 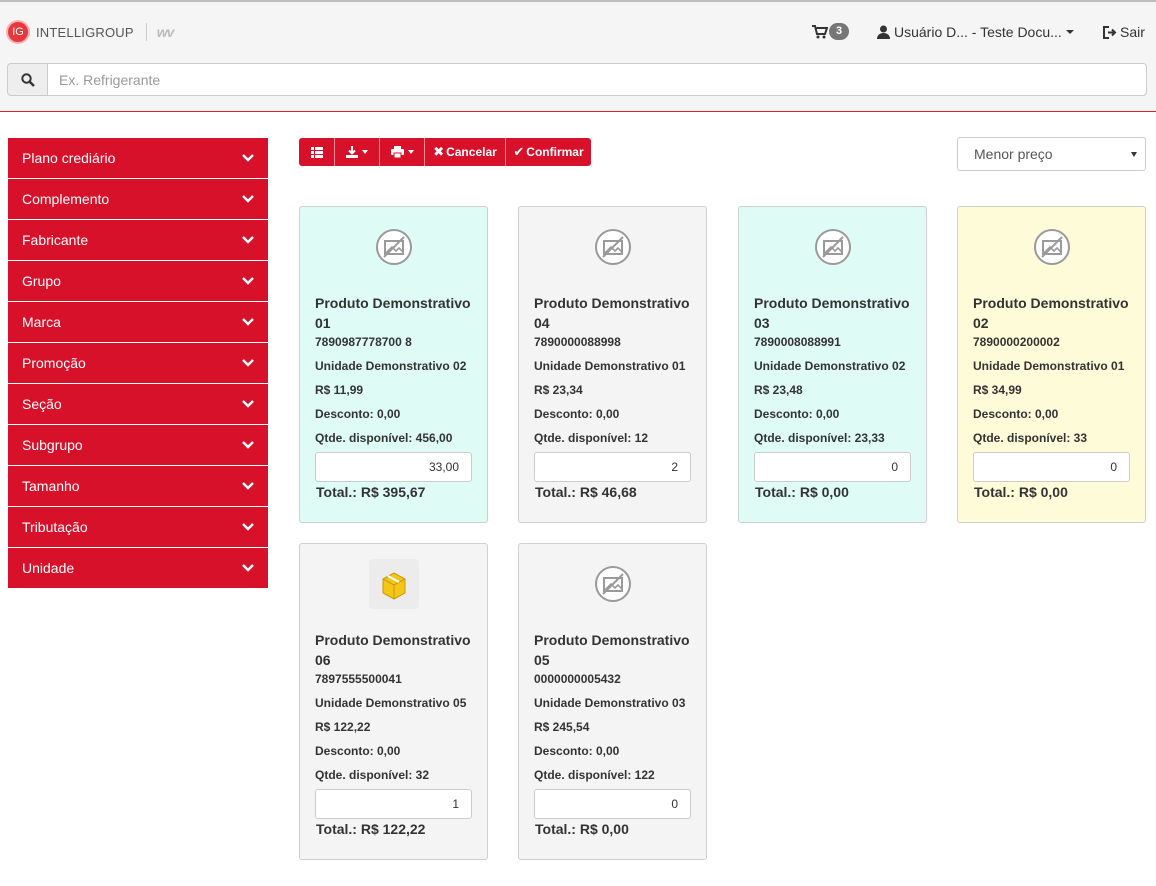 I want to click on logo: IG INTELLIGROUP wv, so click(x=90, y=32).